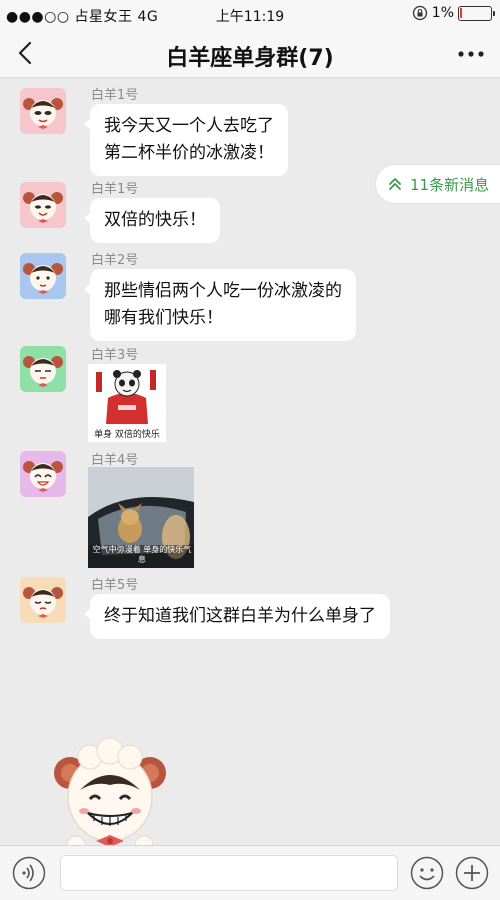  Describe the element at coordinates (110, 796) in the screenshot. I see `sheep-mascot-image` at that location.